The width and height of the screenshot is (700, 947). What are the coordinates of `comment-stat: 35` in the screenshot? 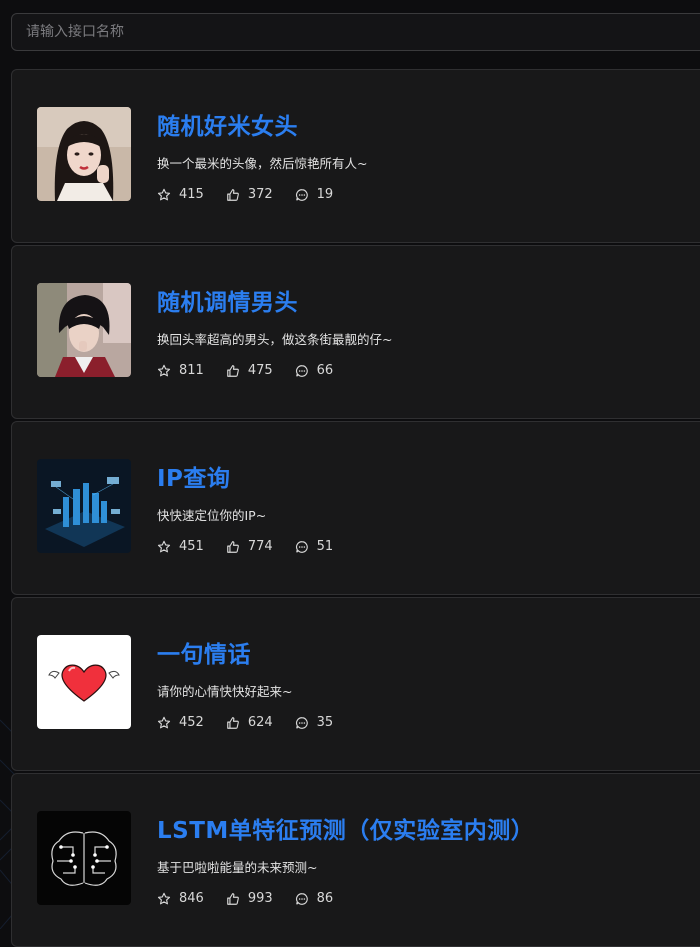 It's located at (314, 722).